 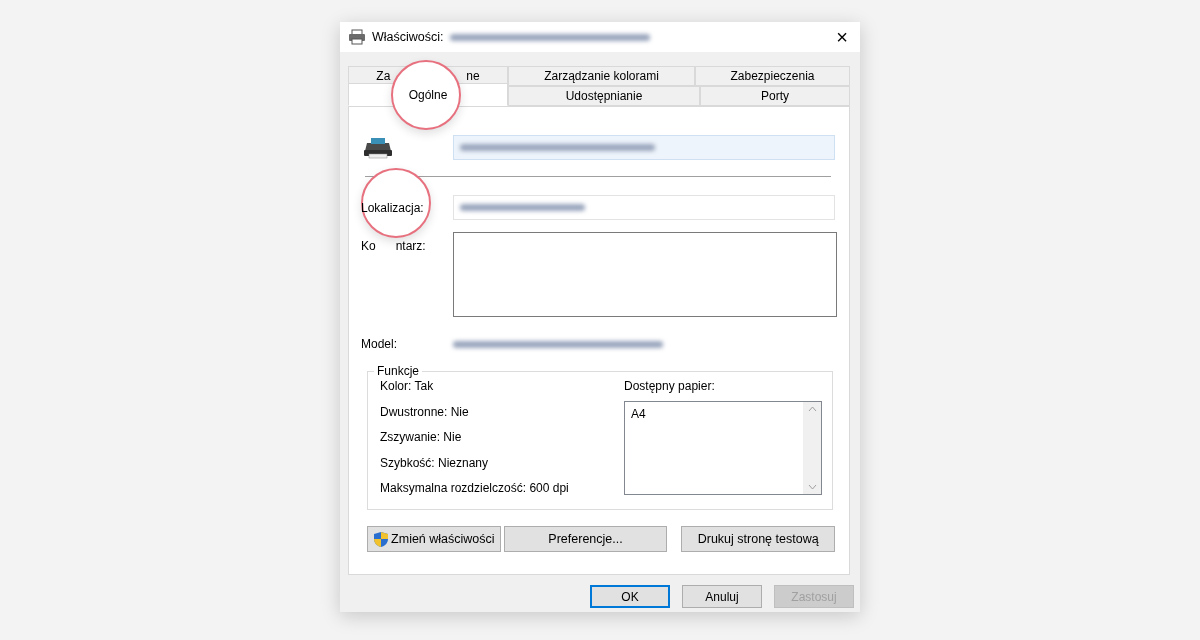 I want to click on location-field, so click(x=644, y=207).